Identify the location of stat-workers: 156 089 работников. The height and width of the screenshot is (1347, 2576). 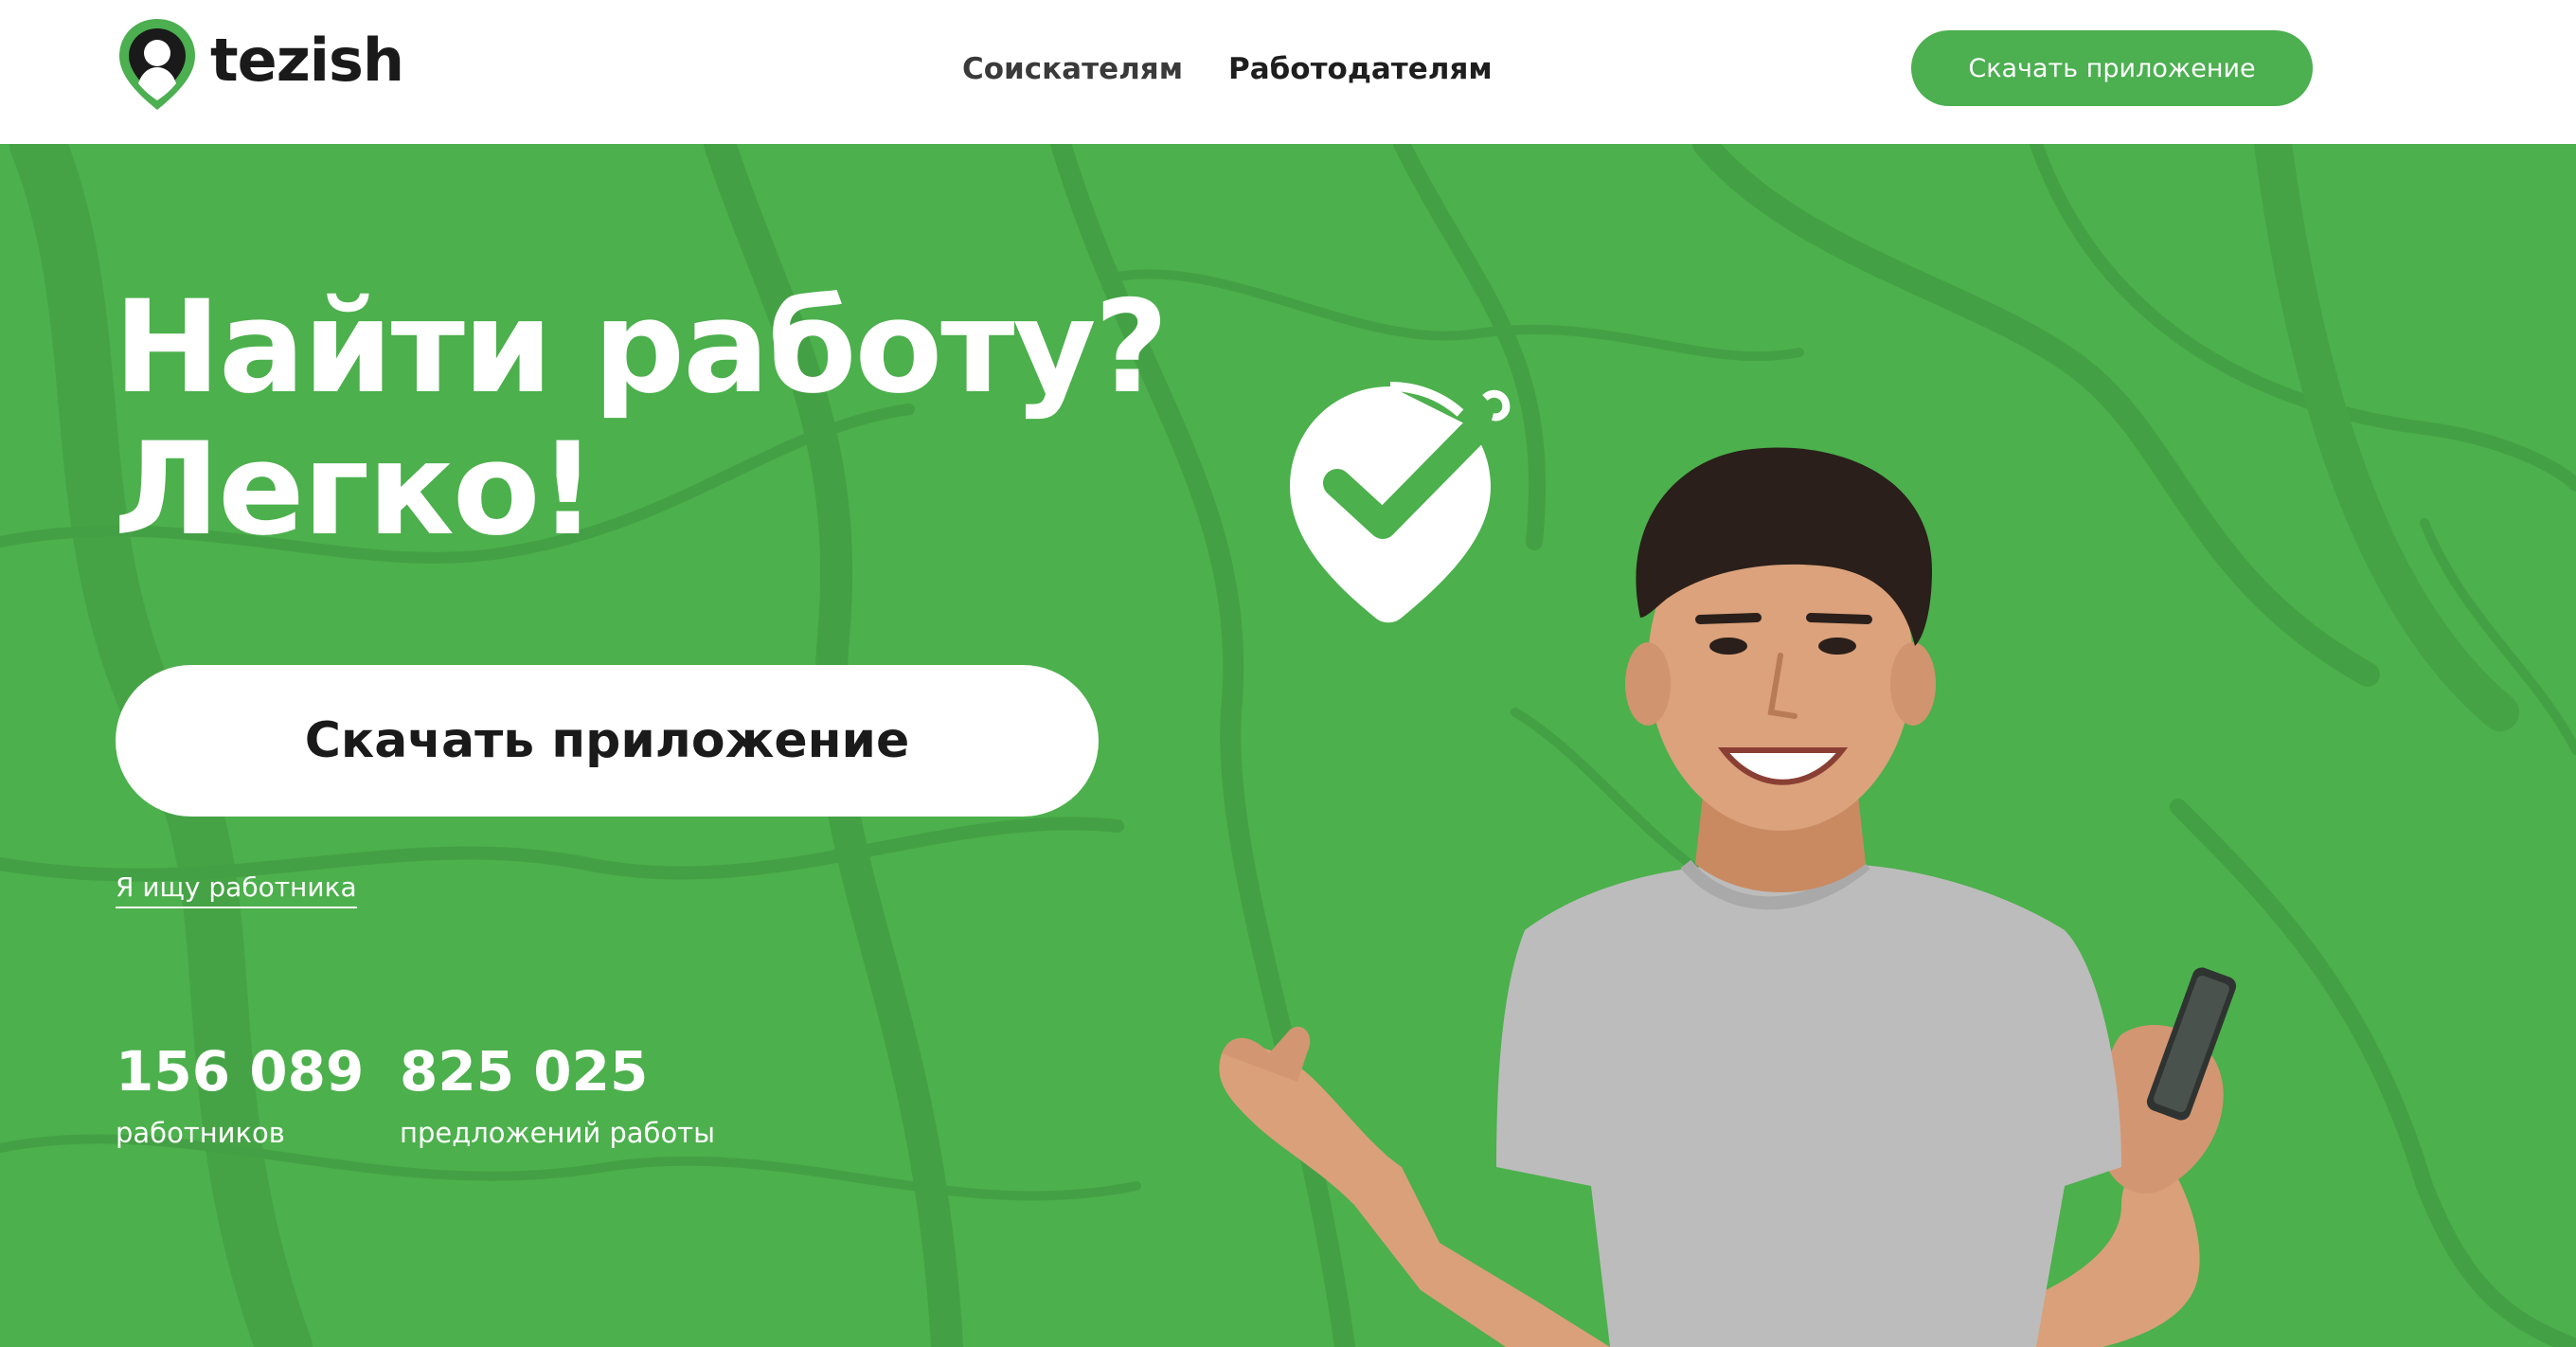
(240, 1095).